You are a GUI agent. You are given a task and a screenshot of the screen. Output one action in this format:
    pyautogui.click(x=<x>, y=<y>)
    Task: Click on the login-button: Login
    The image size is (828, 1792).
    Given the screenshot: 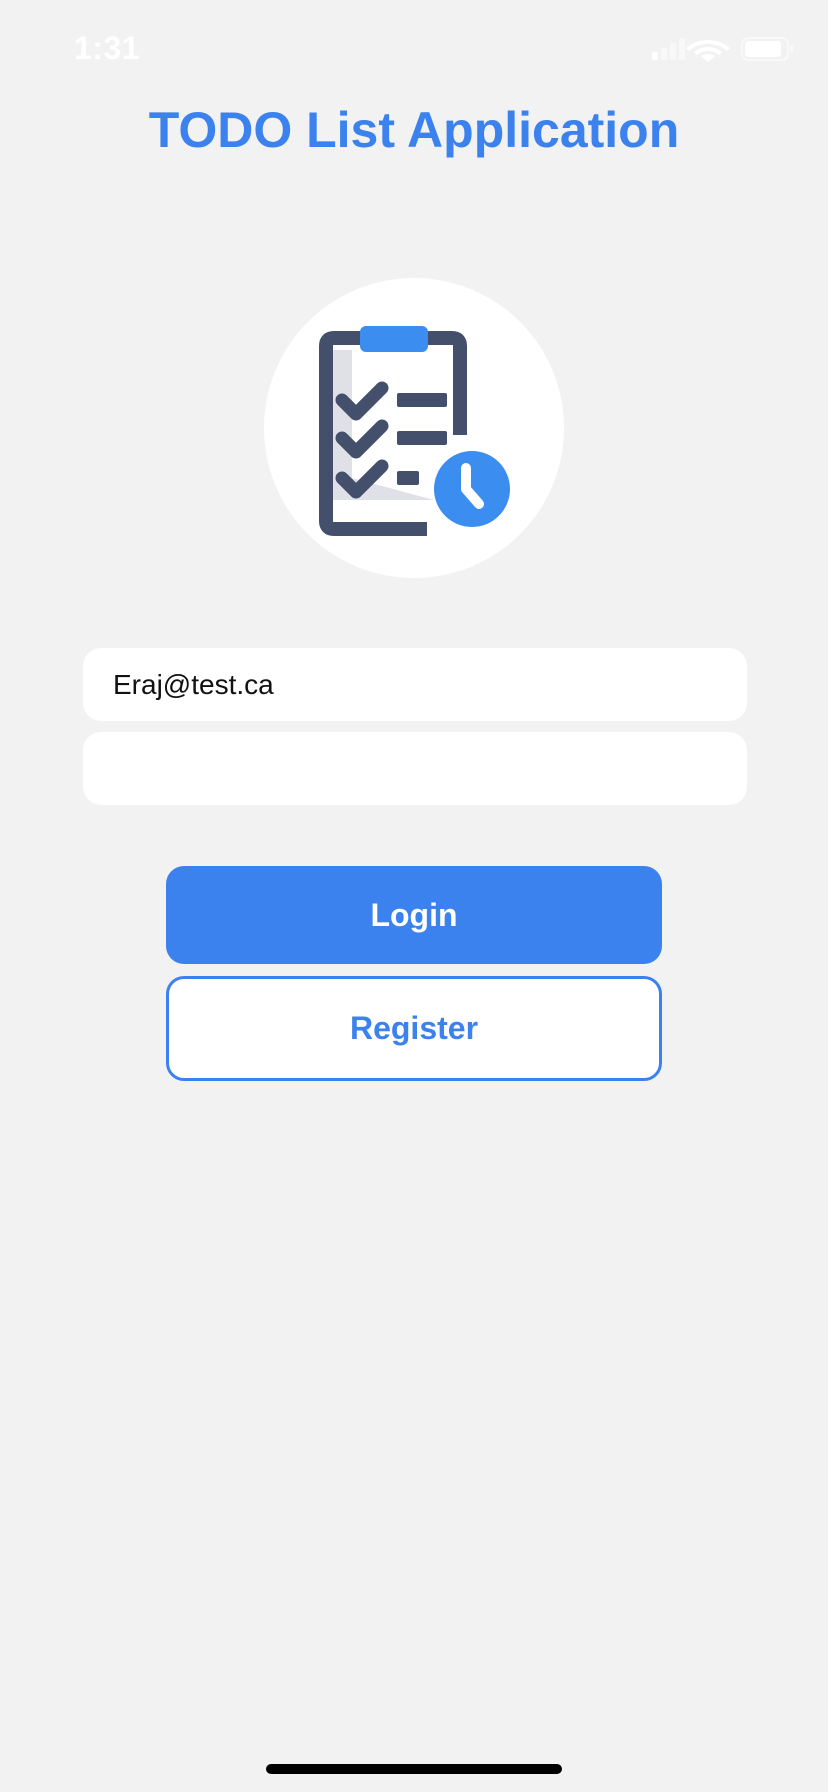 What is the action you would take?
    pyautogui.click(x=414, y=915)
    